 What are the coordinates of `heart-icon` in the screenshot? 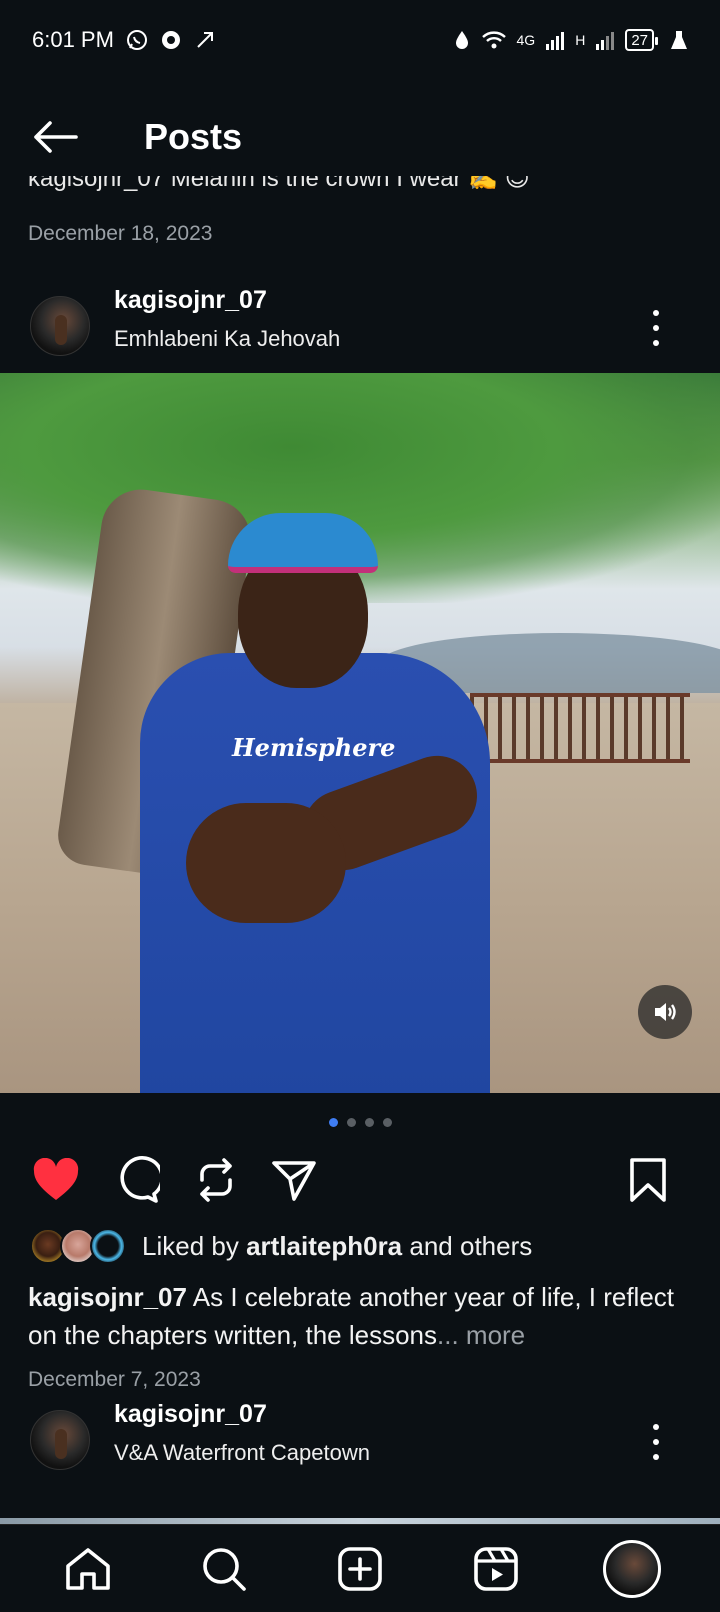 It's located at (56, 1179).